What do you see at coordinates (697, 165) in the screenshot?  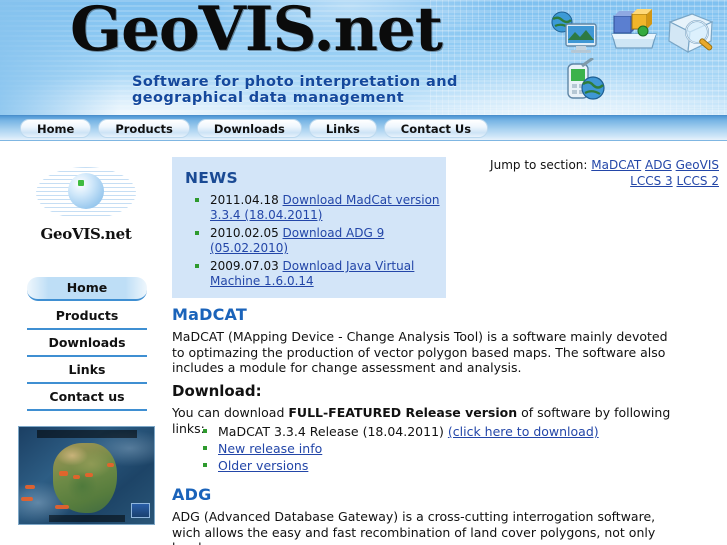 I see `jump-link-geovis: GeoVIS` at bounding box center [697, 165].